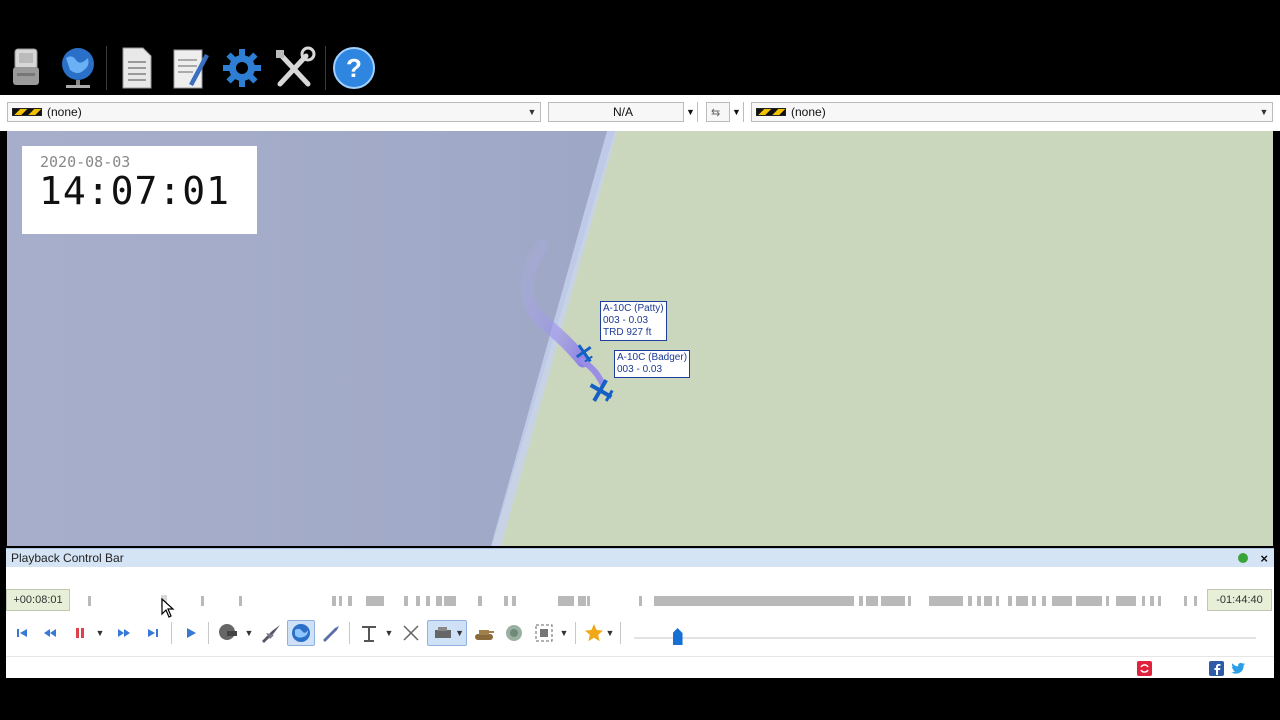 The image size is (1280, 720). Describe the element at coordinates (1238, 668) in the screenshot. I see `twitter-icon` at that location.